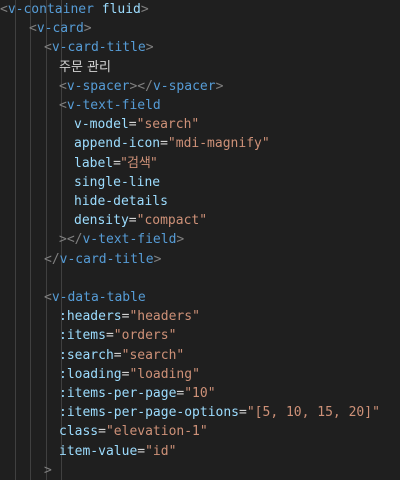  I want to click on code-line: <v-container fluid>, so click(74, 9).